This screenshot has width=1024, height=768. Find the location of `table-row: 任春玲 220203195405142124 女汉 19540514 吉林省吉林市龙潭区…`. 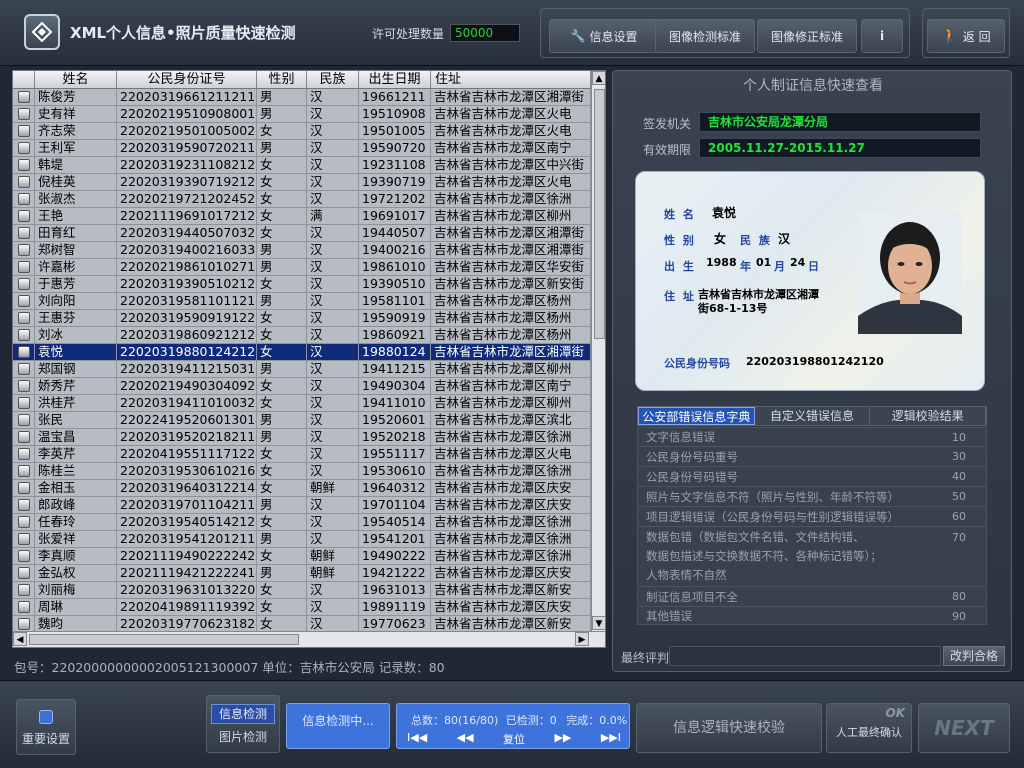

table-row: 任春玲 220203195405142124 女汉 19540514 吉林省吉林市龙潭区… is located at coordinates (302, 522).